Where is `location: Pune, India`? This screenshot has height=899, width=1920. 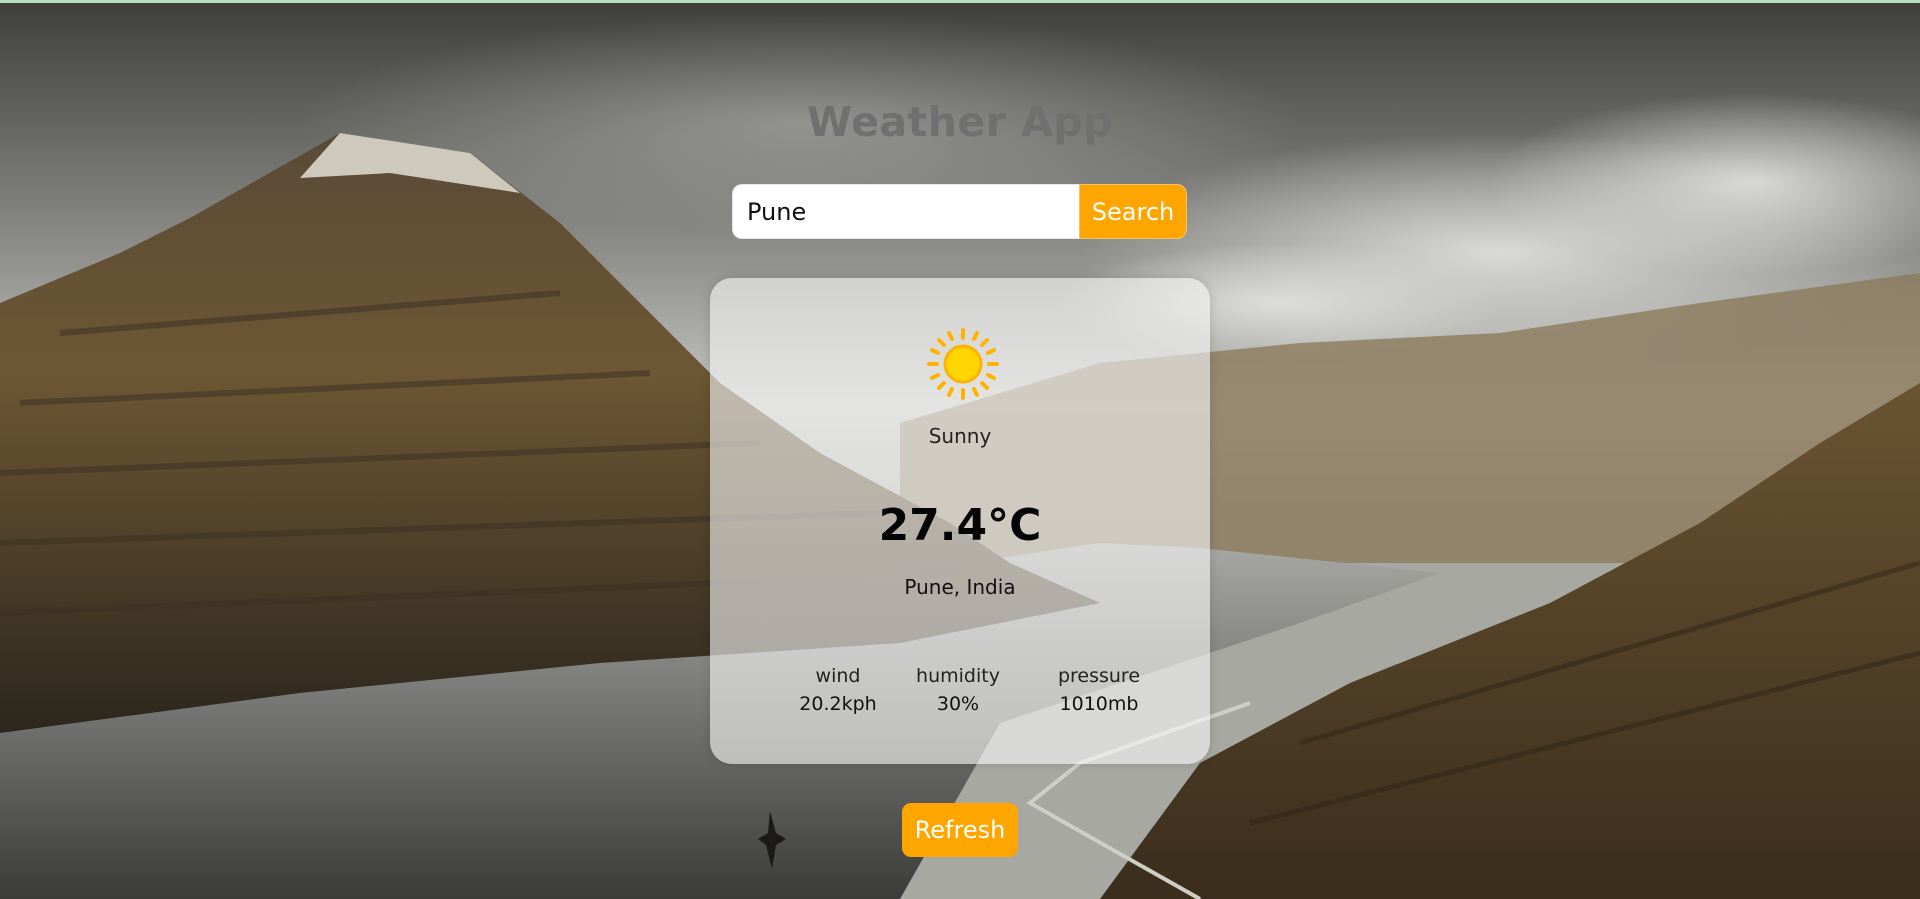
location: Pune, India is located at coordinates (960, 587).